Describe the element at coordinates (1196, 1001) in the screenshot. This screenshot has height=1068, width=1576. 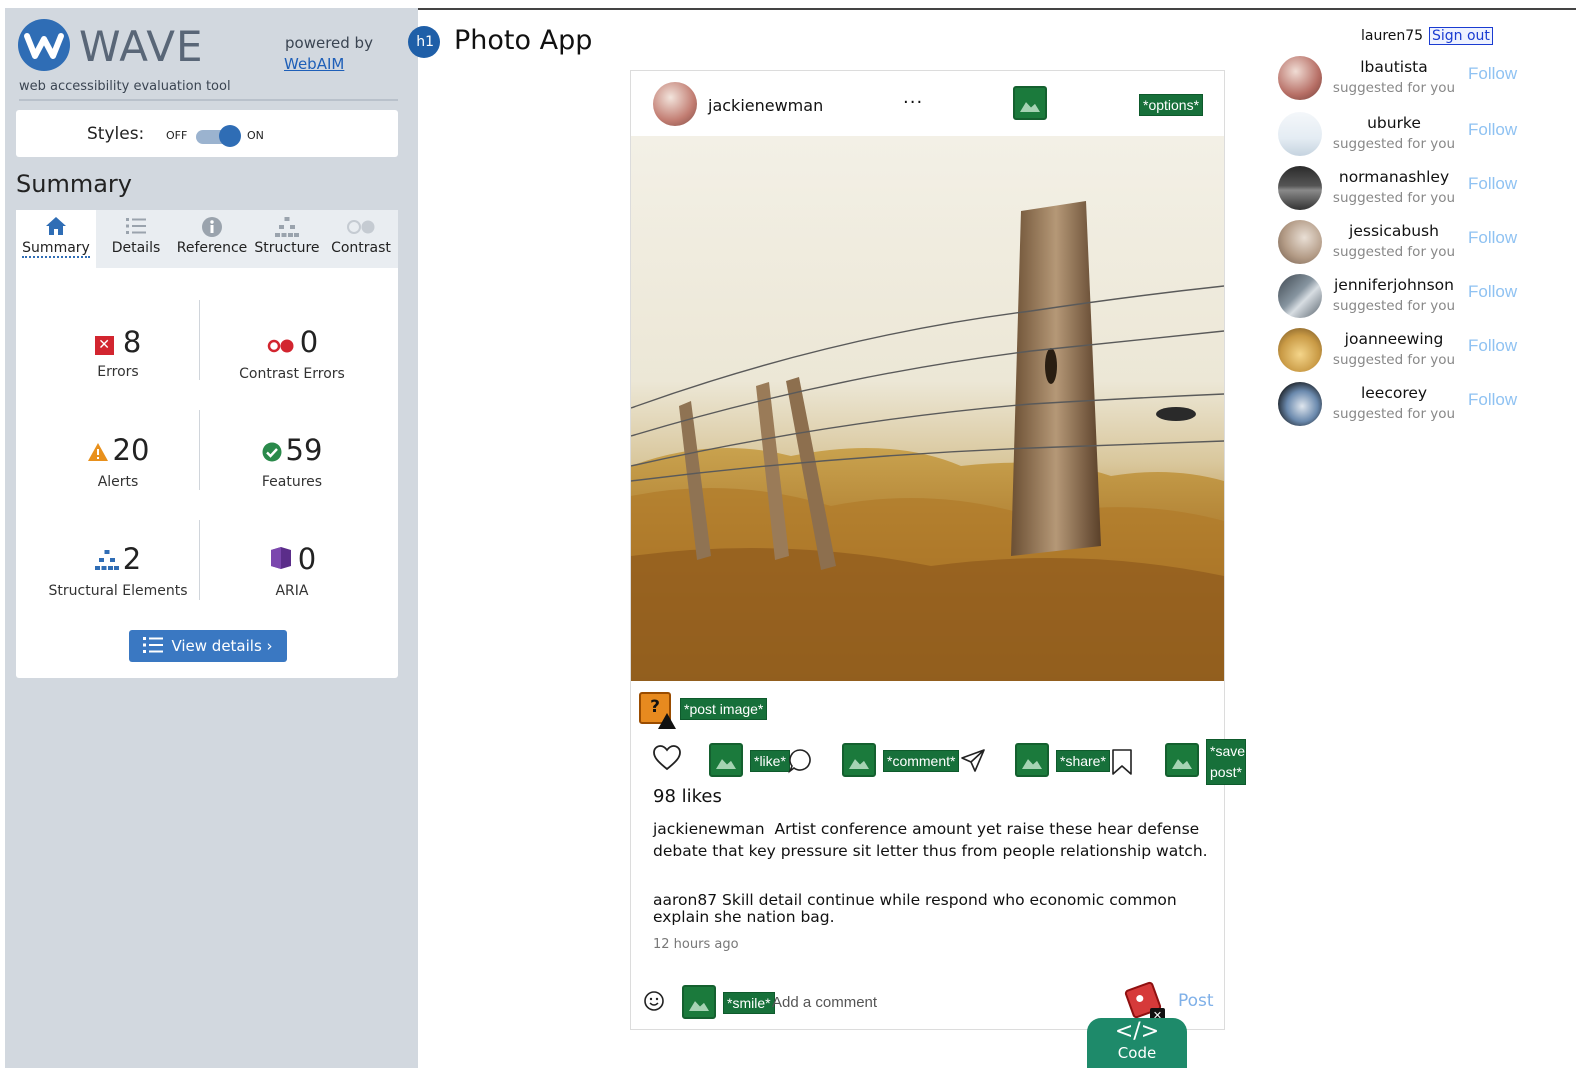
I see `post-comment-button: Post` at that location.